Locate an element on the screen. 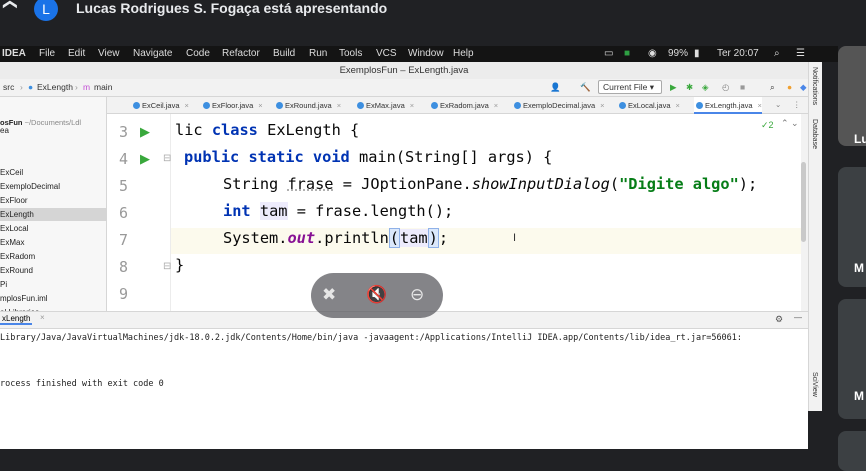  line-number: 5 is located at coordinates (124, 186).